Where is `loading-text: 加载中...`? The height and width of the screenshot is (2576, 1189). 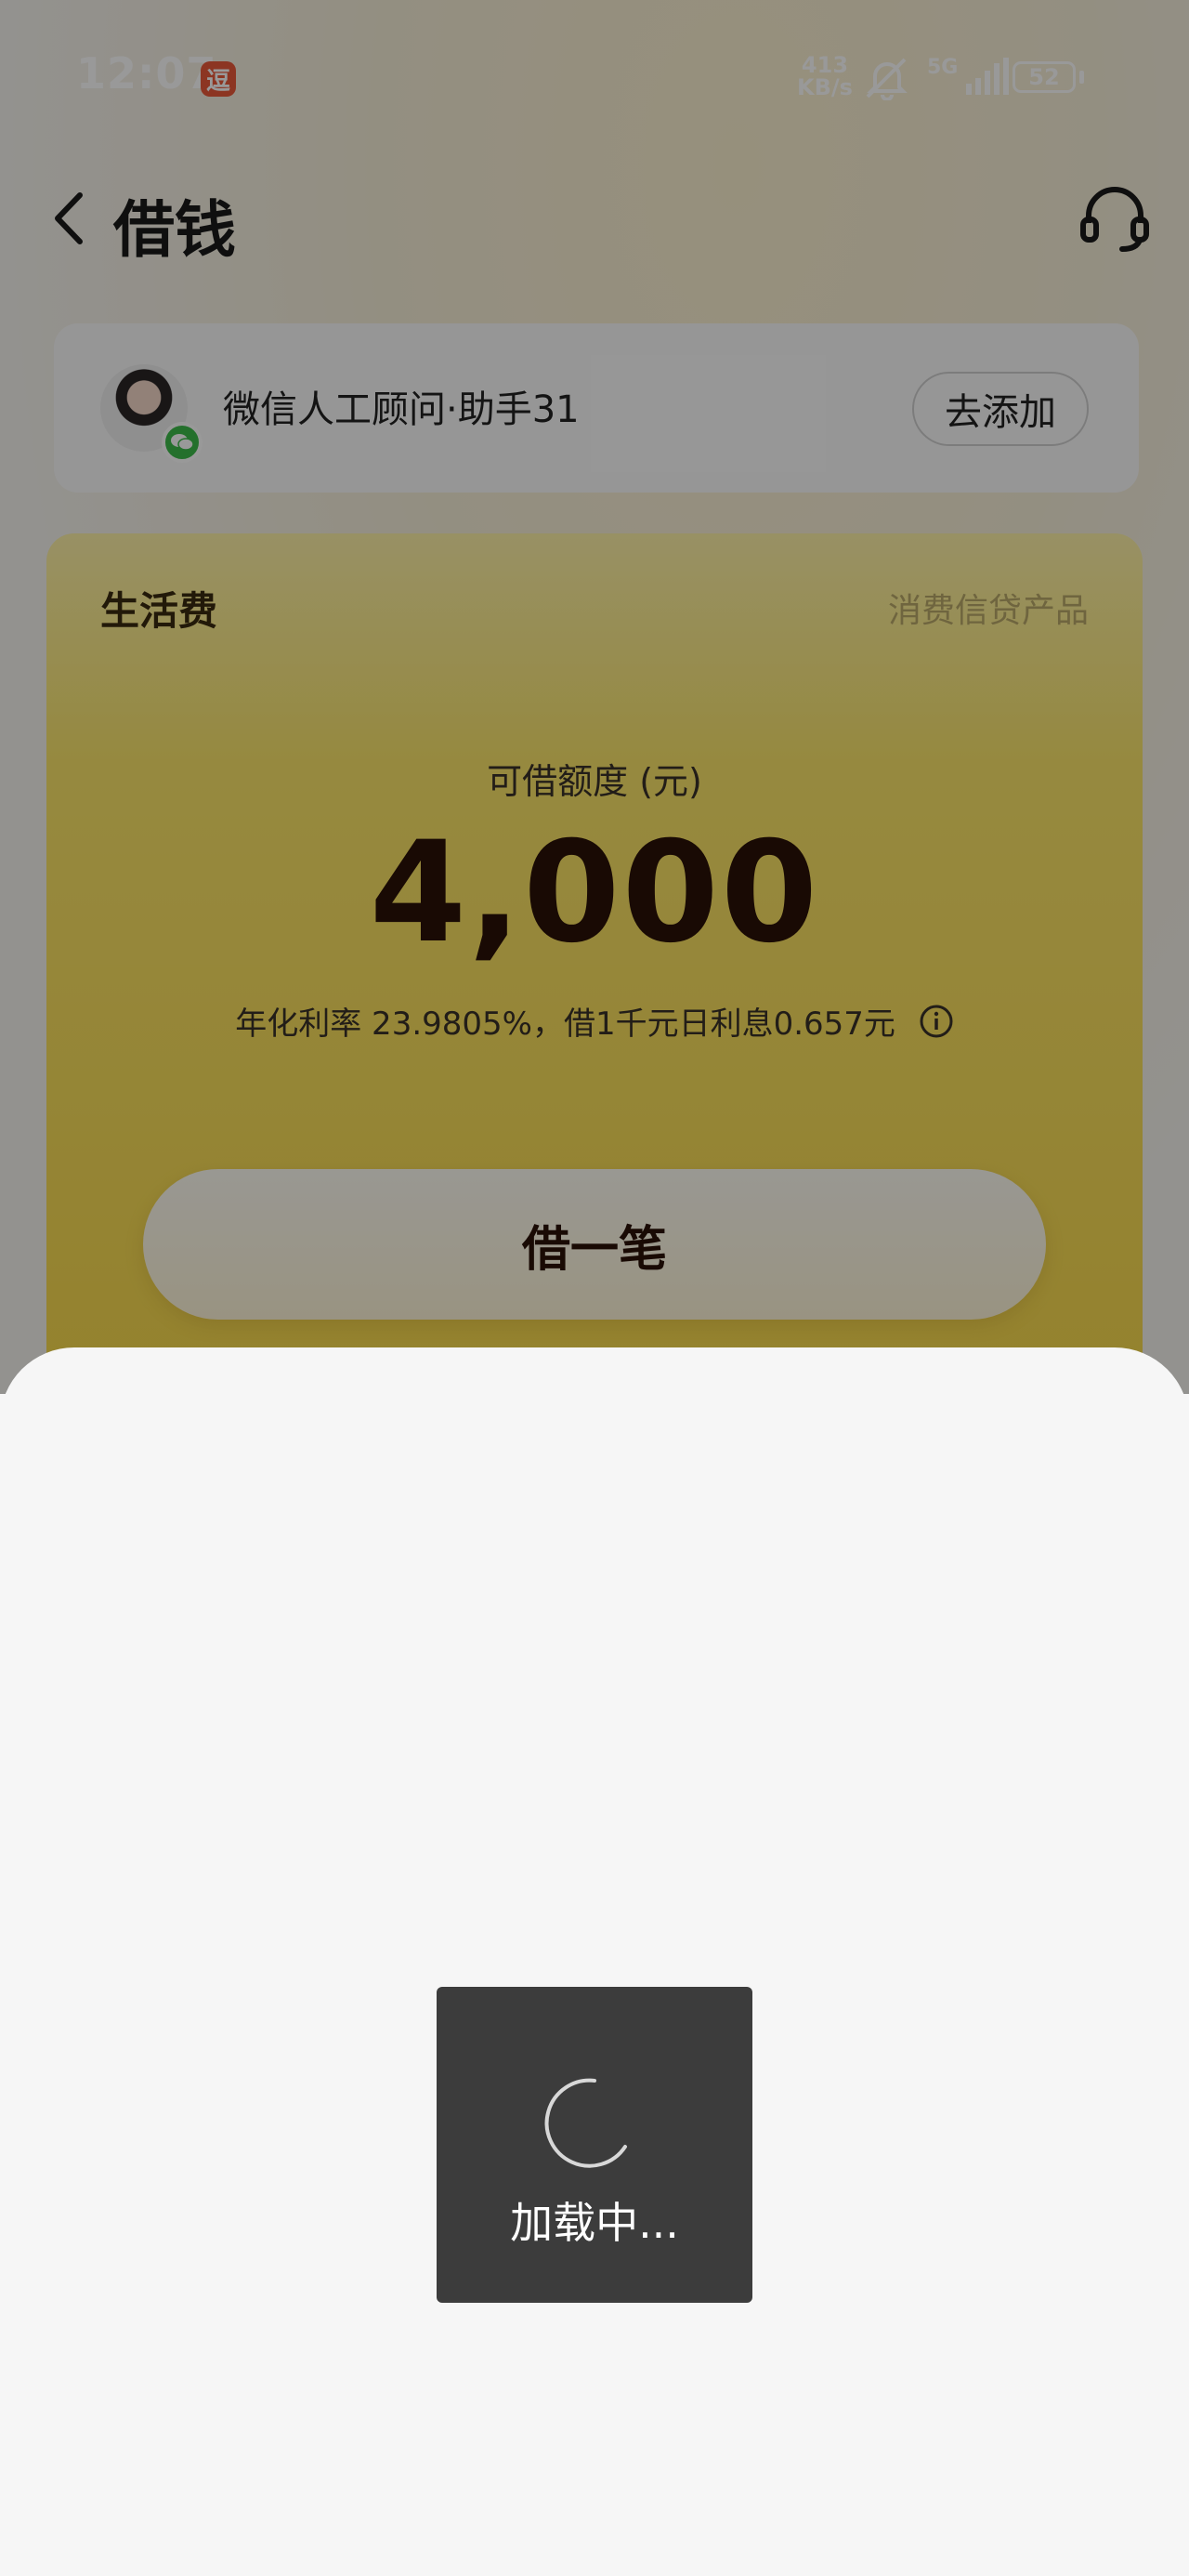
loading-text: 加载中... is located at coordinates (594, 2223).